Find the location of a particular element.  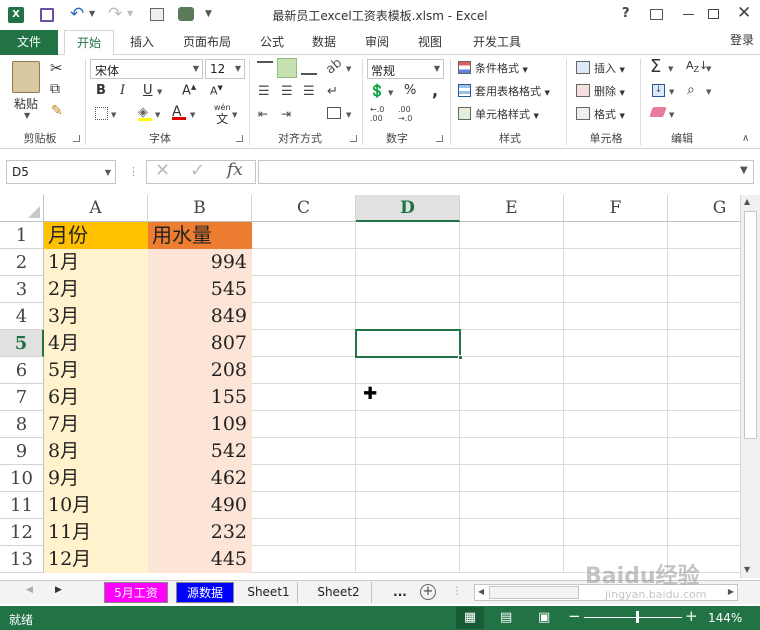

page-break-view-icon: ▣ is located at coordinates (544, 617).